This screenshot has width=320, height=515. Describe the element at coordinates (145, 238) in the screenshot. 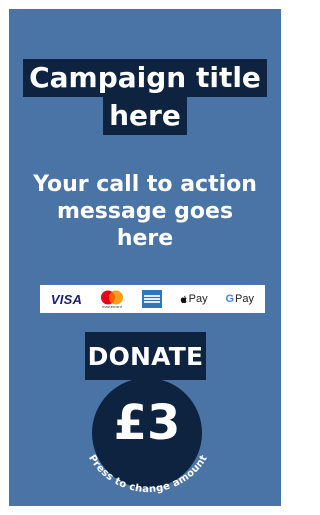

I see `cta-line-3: here` at that location.